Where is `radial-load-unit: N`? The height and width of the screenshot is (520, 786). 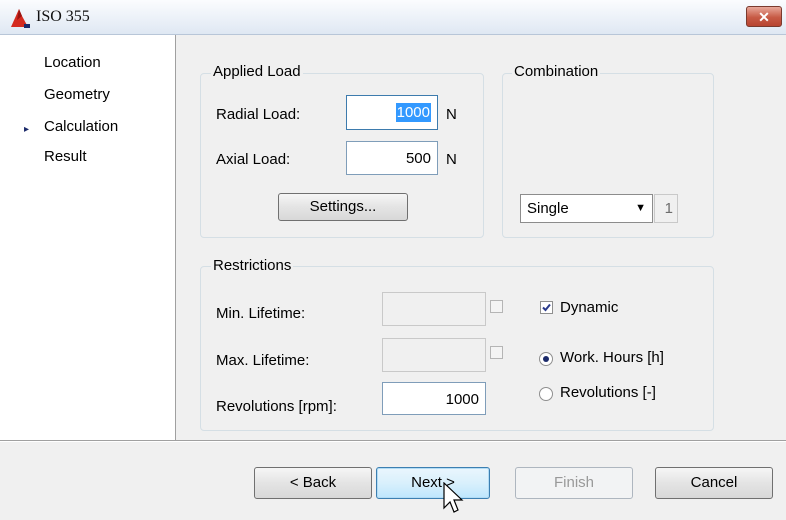
radial-load-unit: N is located at coordinates (451, 114).